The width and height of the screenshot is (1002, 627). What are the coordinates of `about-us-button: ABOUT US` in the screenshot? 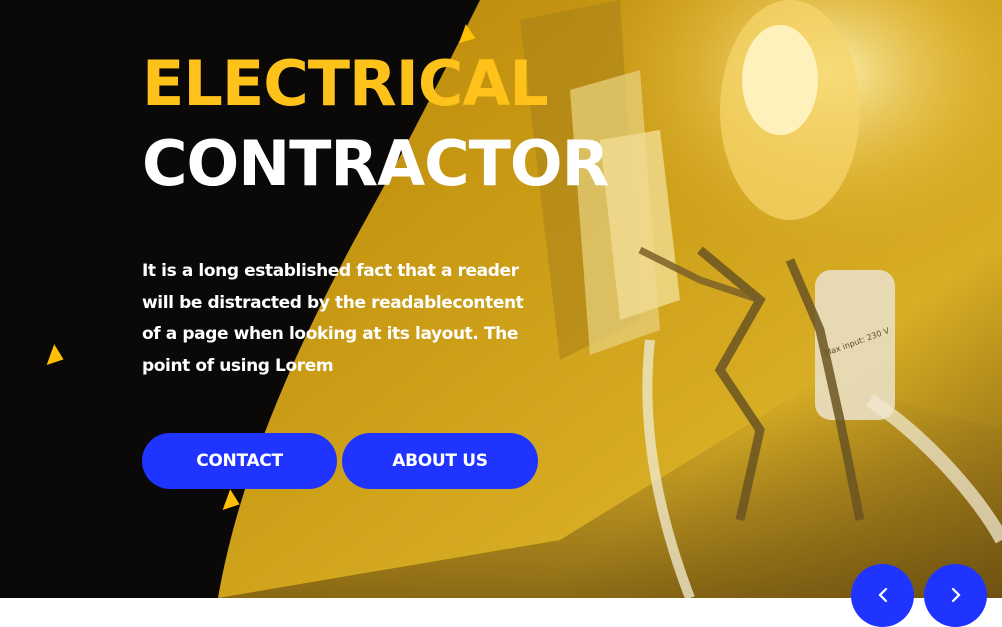 It's located at (440, 461).